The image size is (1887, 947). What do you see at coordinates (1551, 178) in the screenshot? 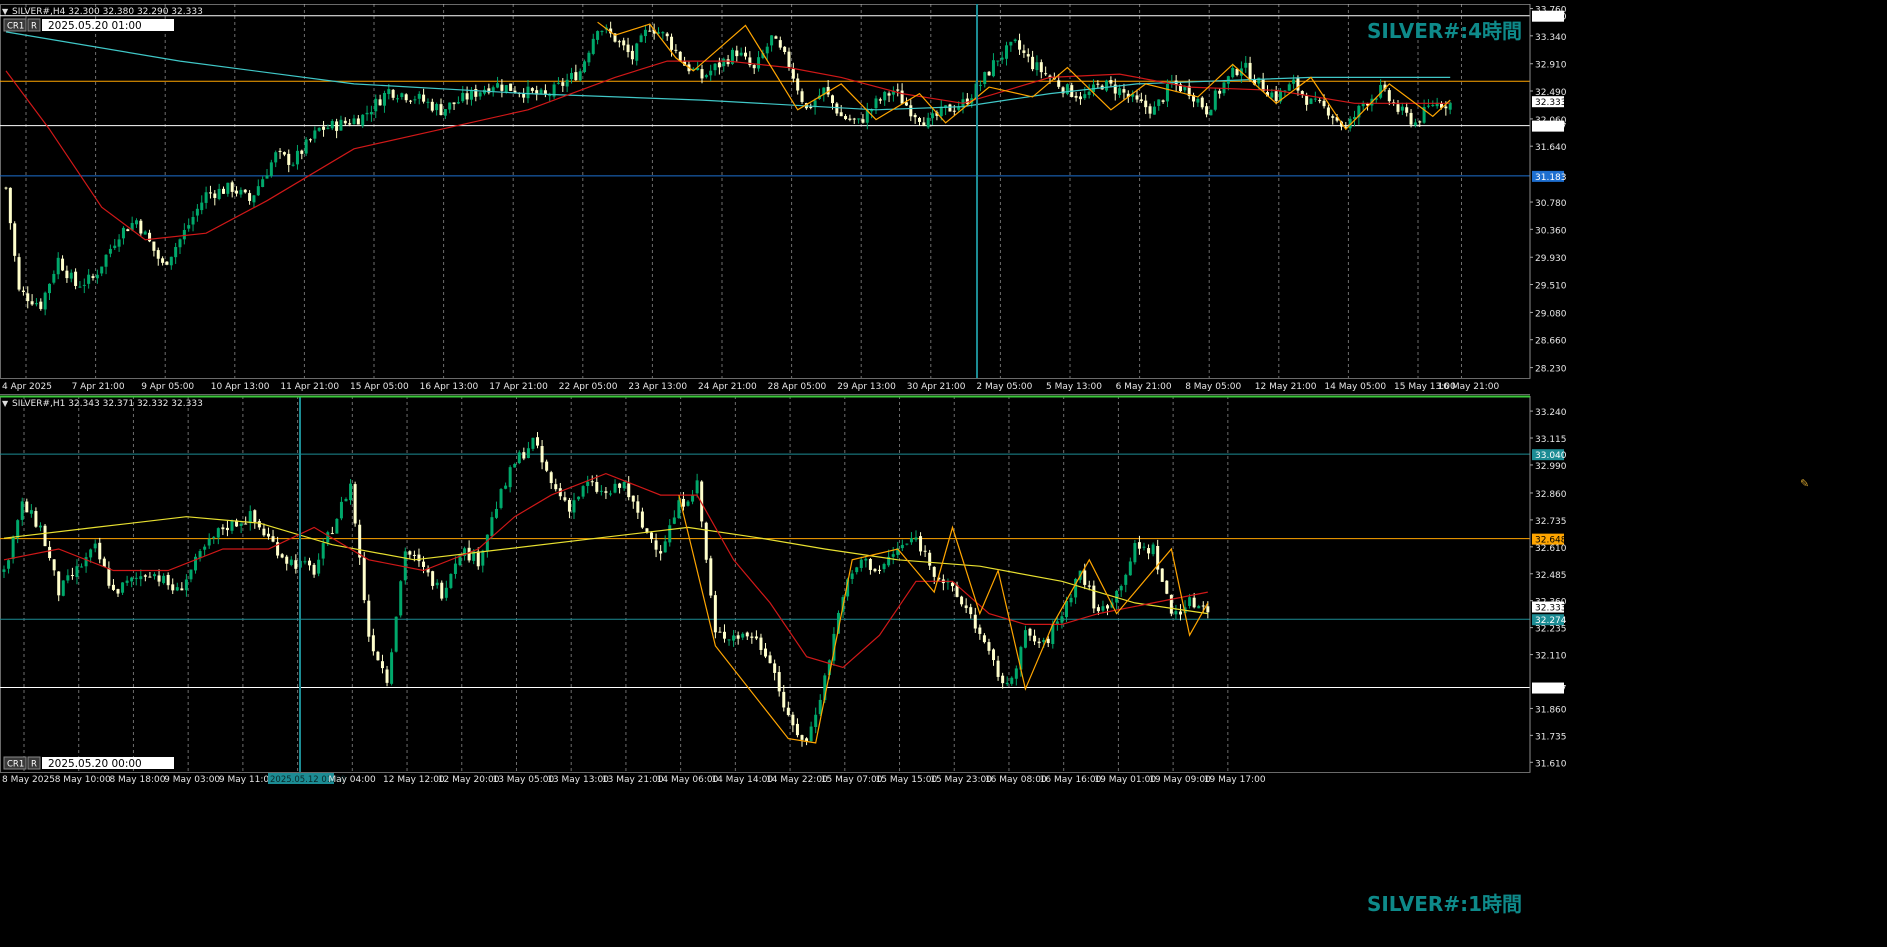
I see `price-badge-label: 31.183` at bounding box center [1551, 178].